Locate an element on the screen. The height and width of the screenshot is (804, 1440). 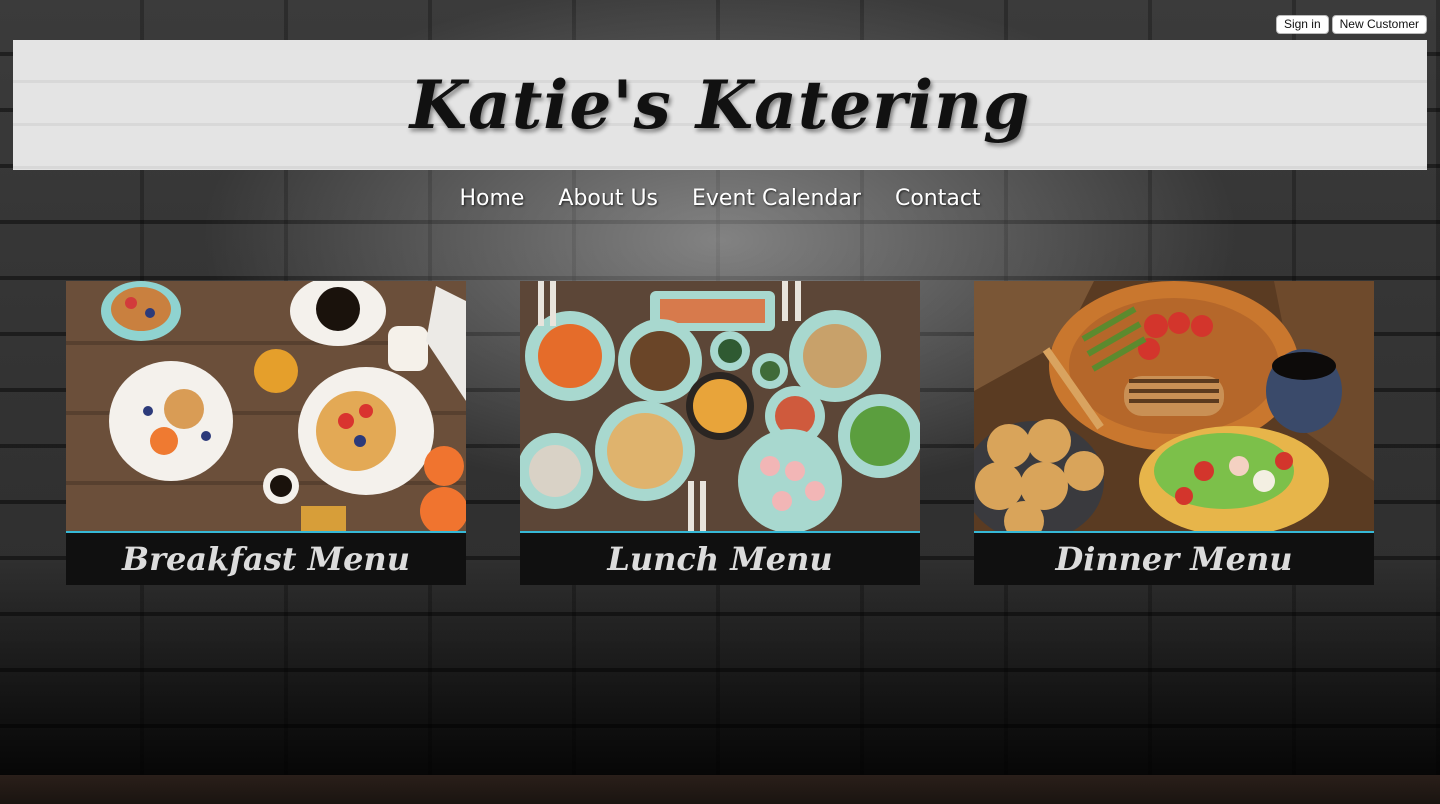
dinner-menu-label: Dinner Menu is located at coordinates (1174, 558).